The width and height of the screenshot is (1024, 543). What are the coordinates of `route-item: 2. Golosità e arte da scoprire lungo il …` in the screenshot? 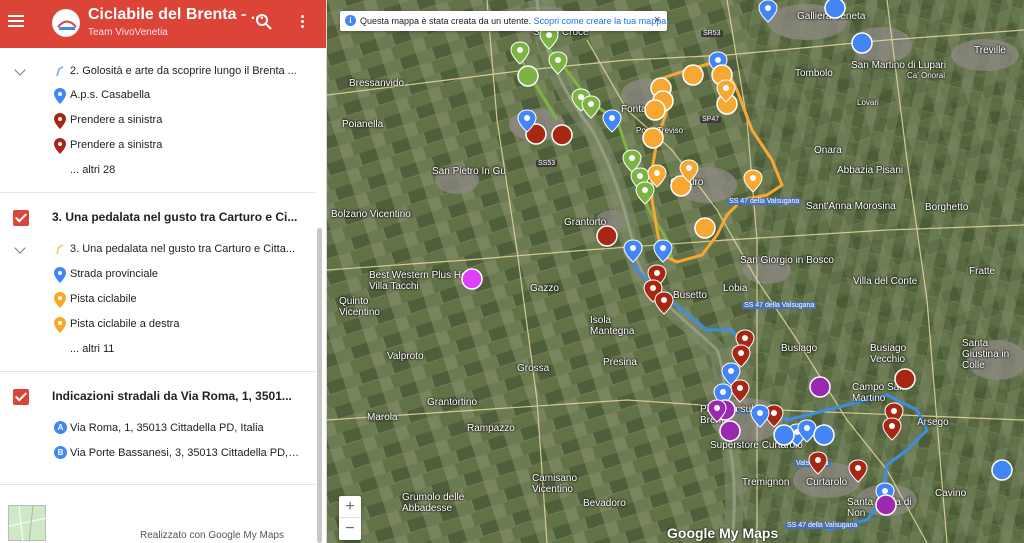 It's located at (157, 72).